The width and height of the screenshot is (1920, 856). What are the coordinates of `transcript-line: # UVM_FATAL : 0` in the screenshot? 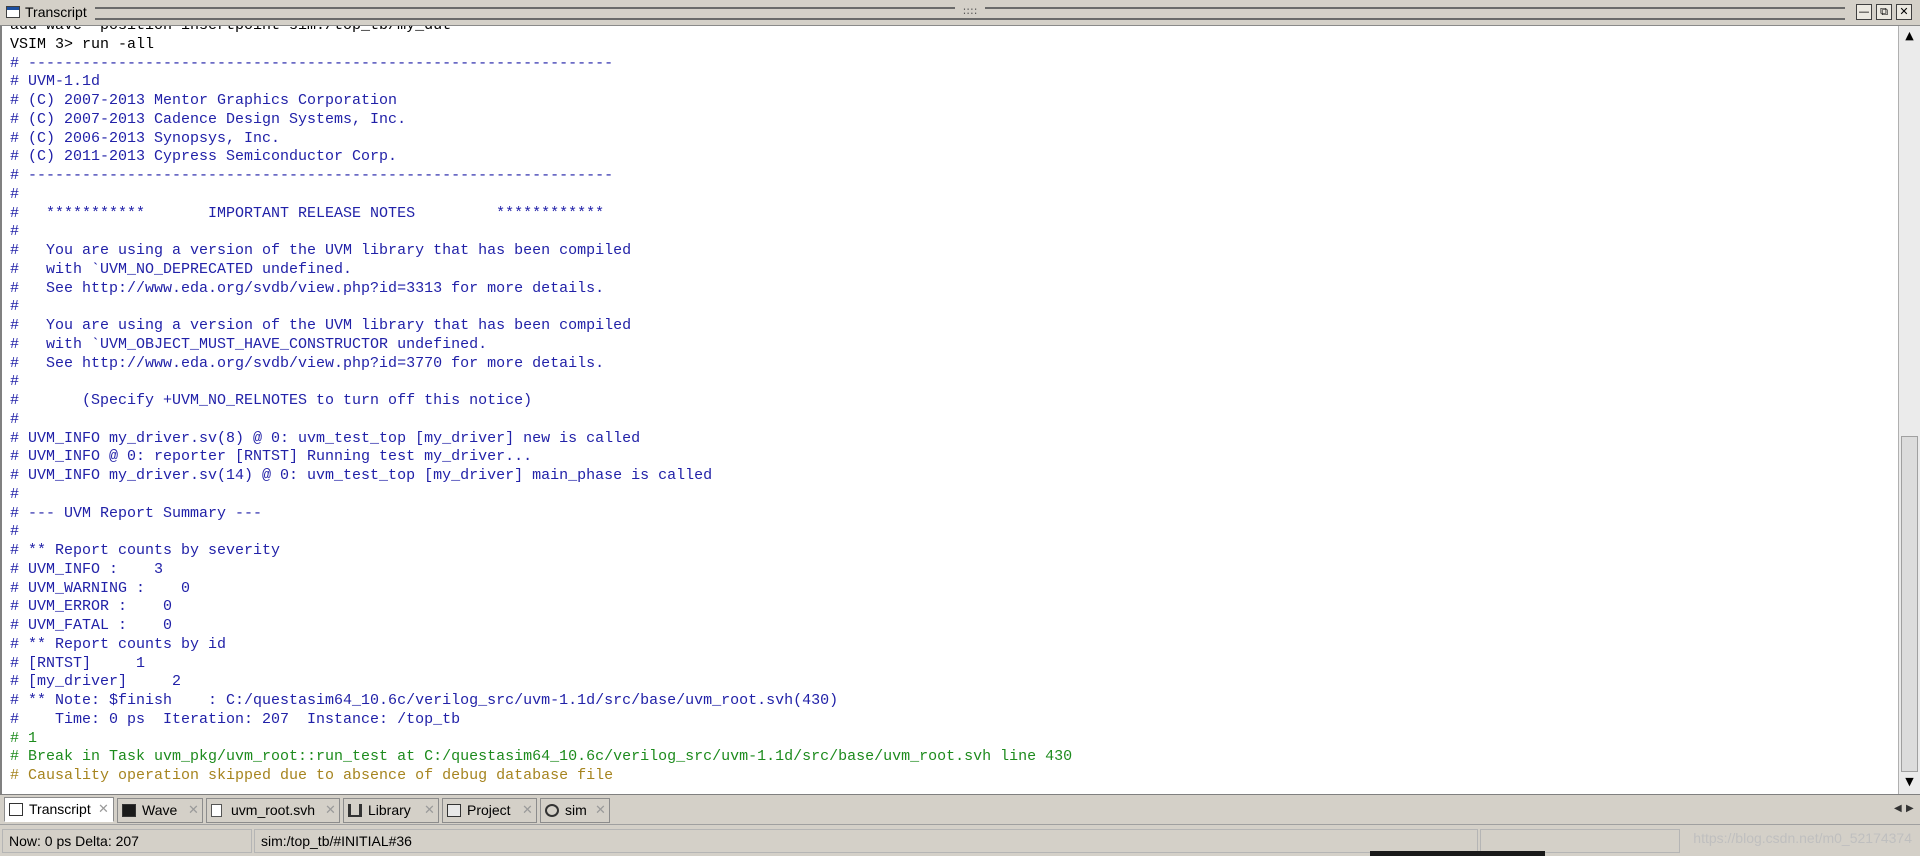 It's located at (91, 625).